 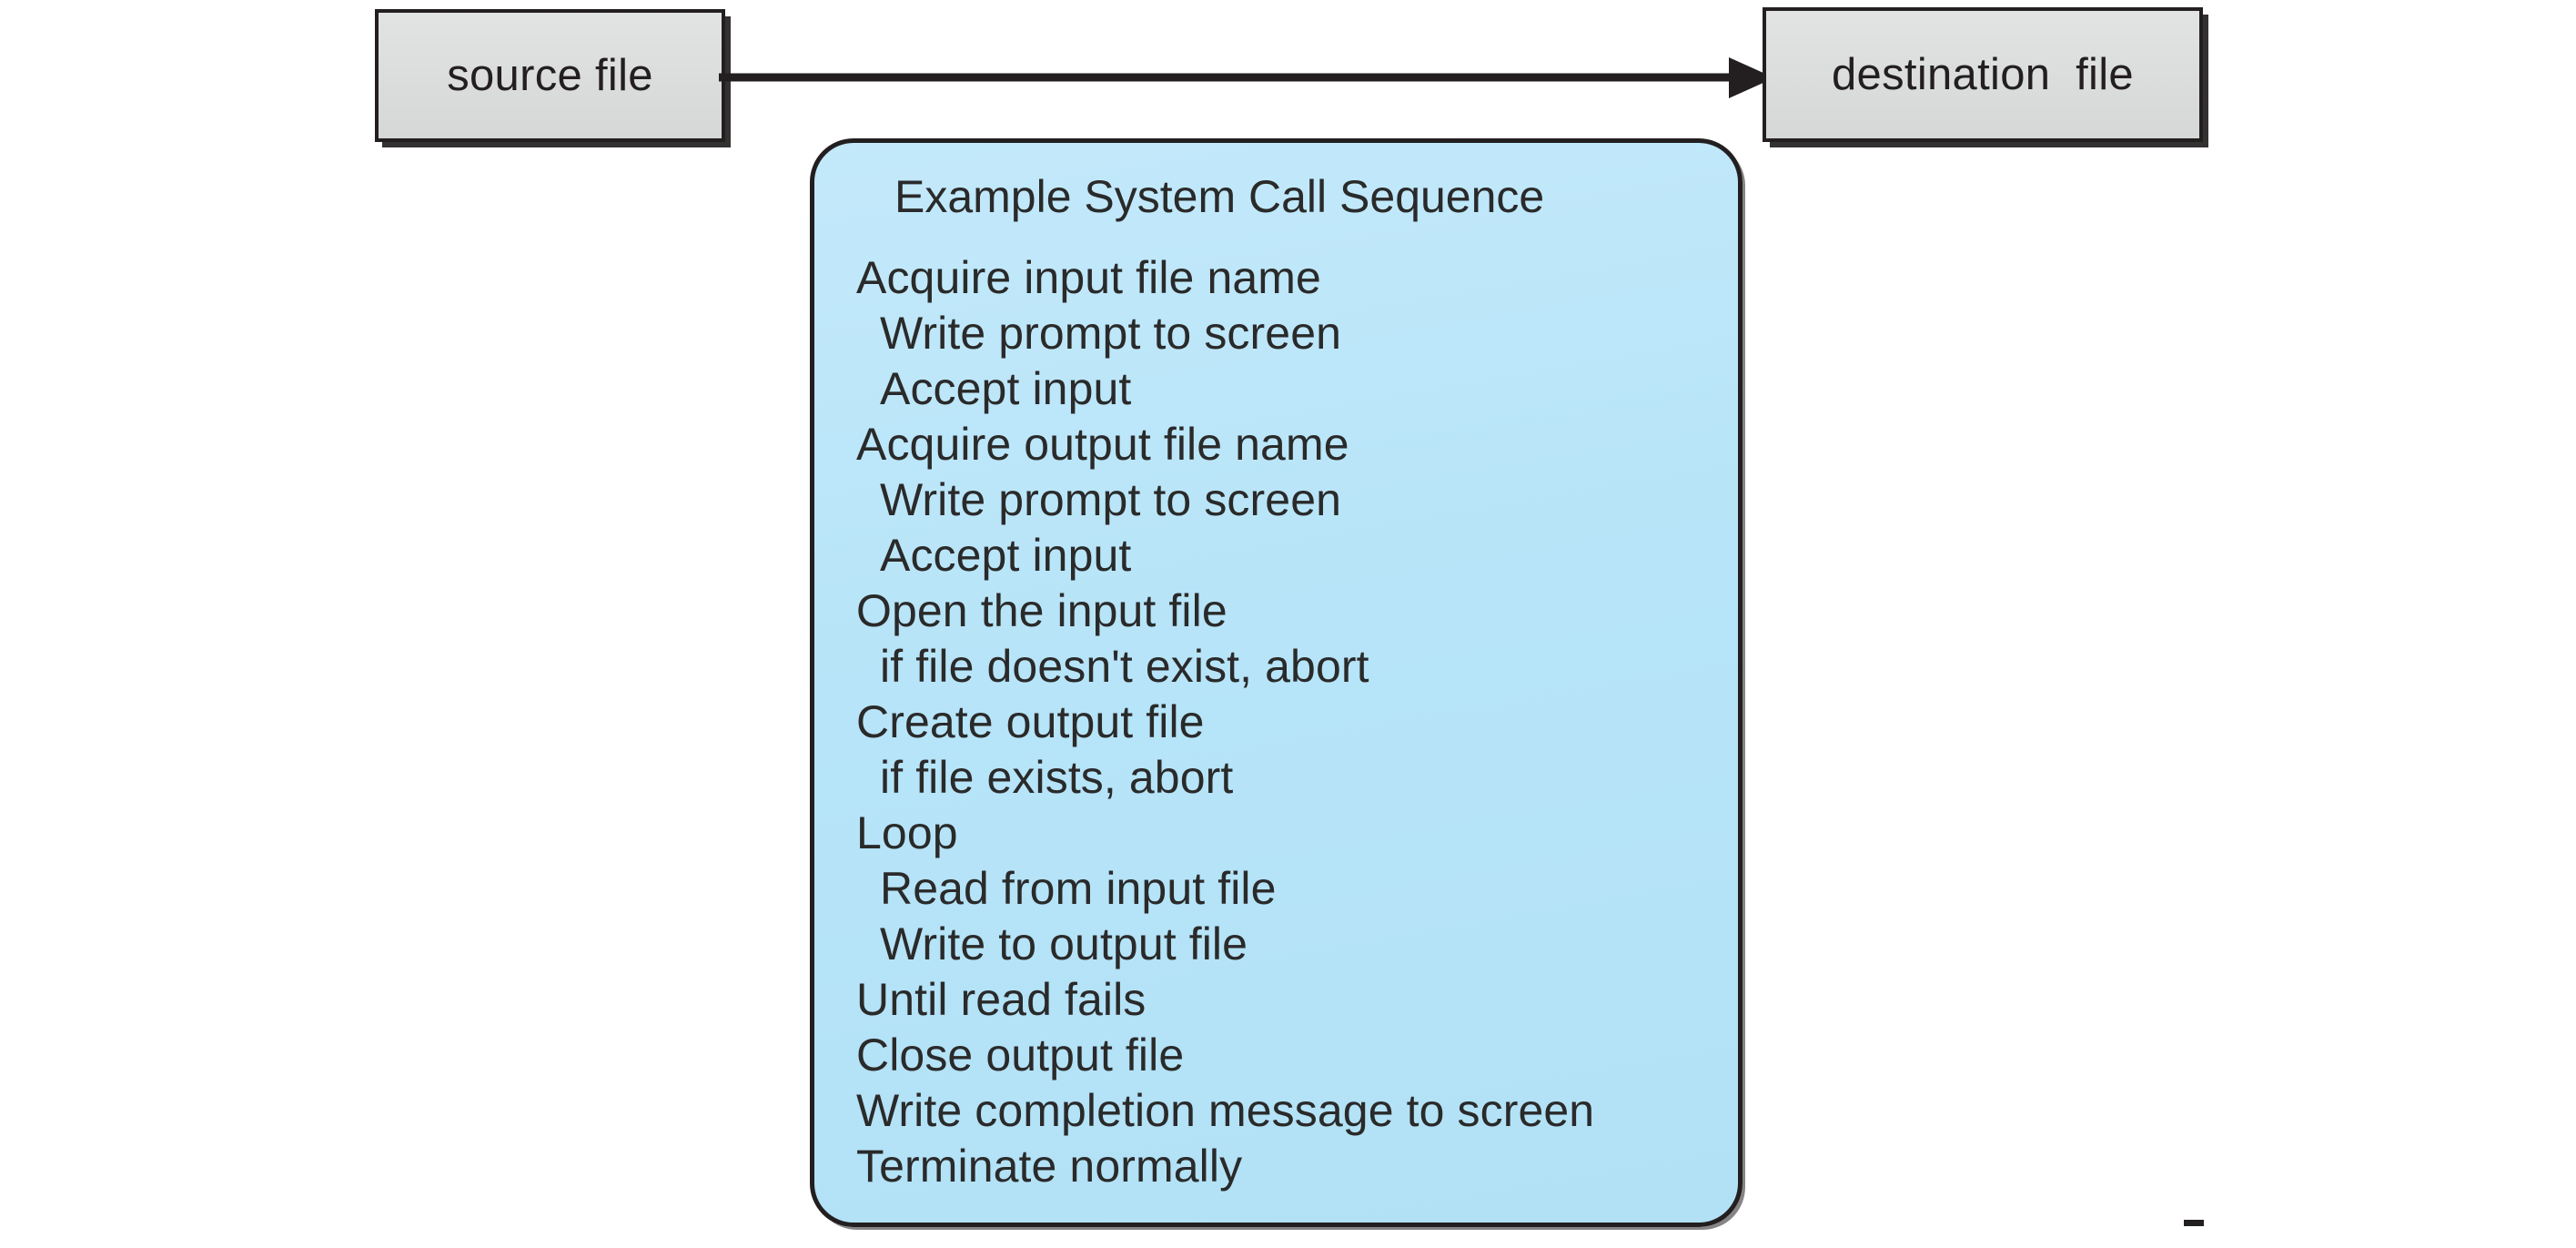 I want to click on sequence-step: Close output file, so click(x=1021, y=1055).